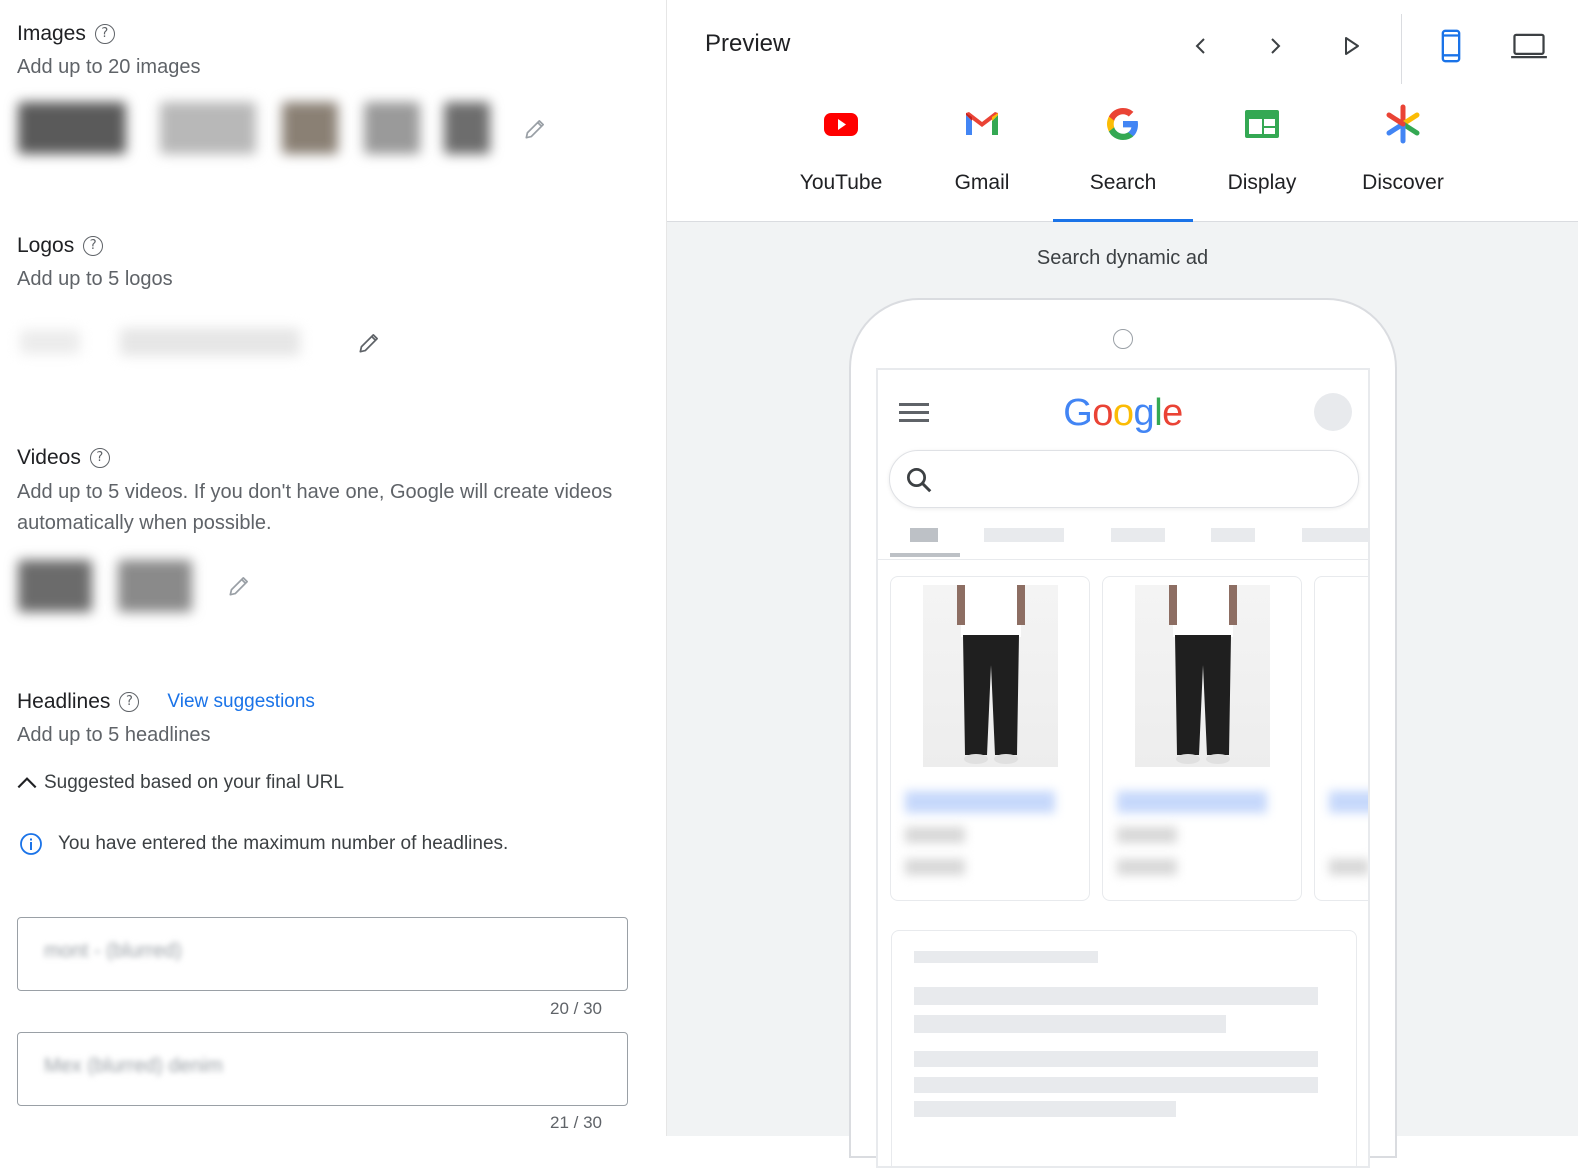  Describe the element at coordinates (1333, 412) in the screenshot. I see `avatar` at that location.